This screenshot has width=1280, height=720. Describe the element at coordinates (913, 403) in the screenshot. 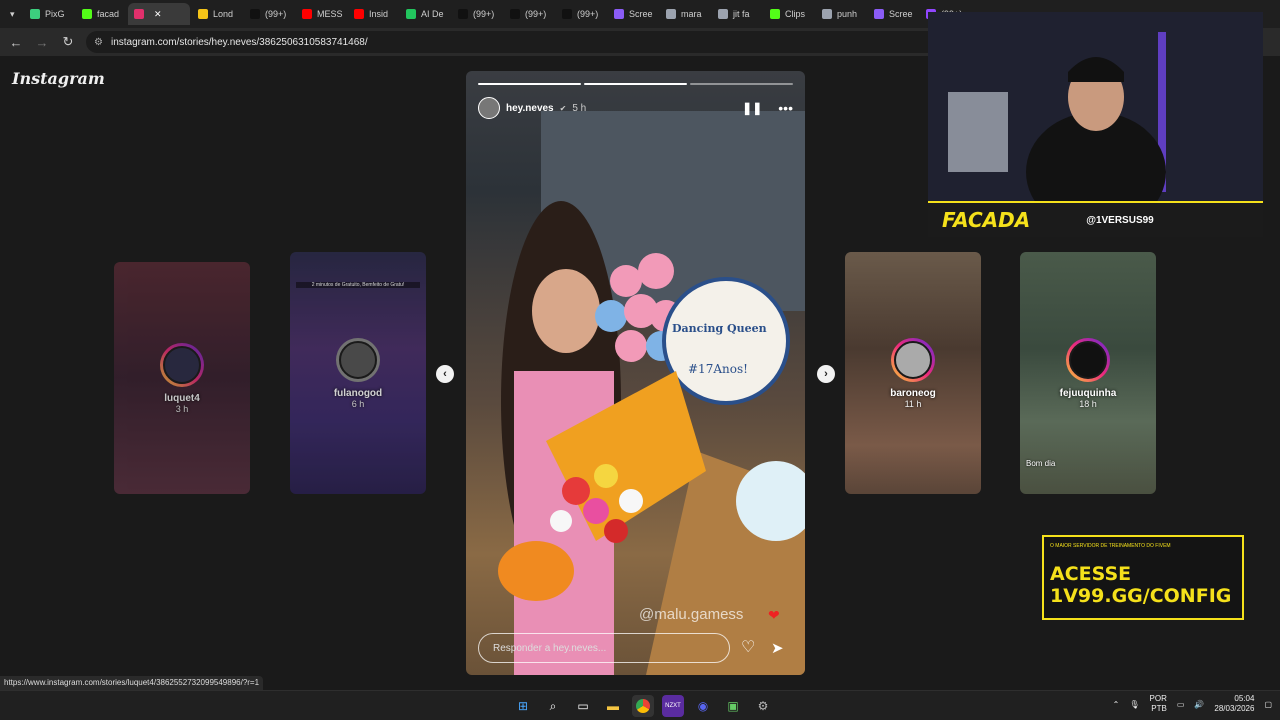

I see `story-time: 11 h` at that location.